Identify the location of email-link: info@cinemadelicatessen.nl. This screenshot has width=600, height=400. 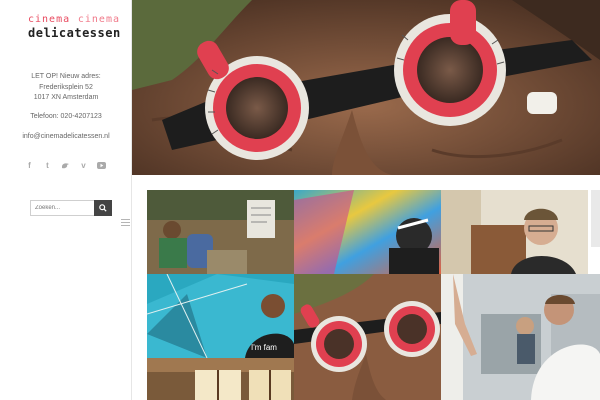
(66, 137).